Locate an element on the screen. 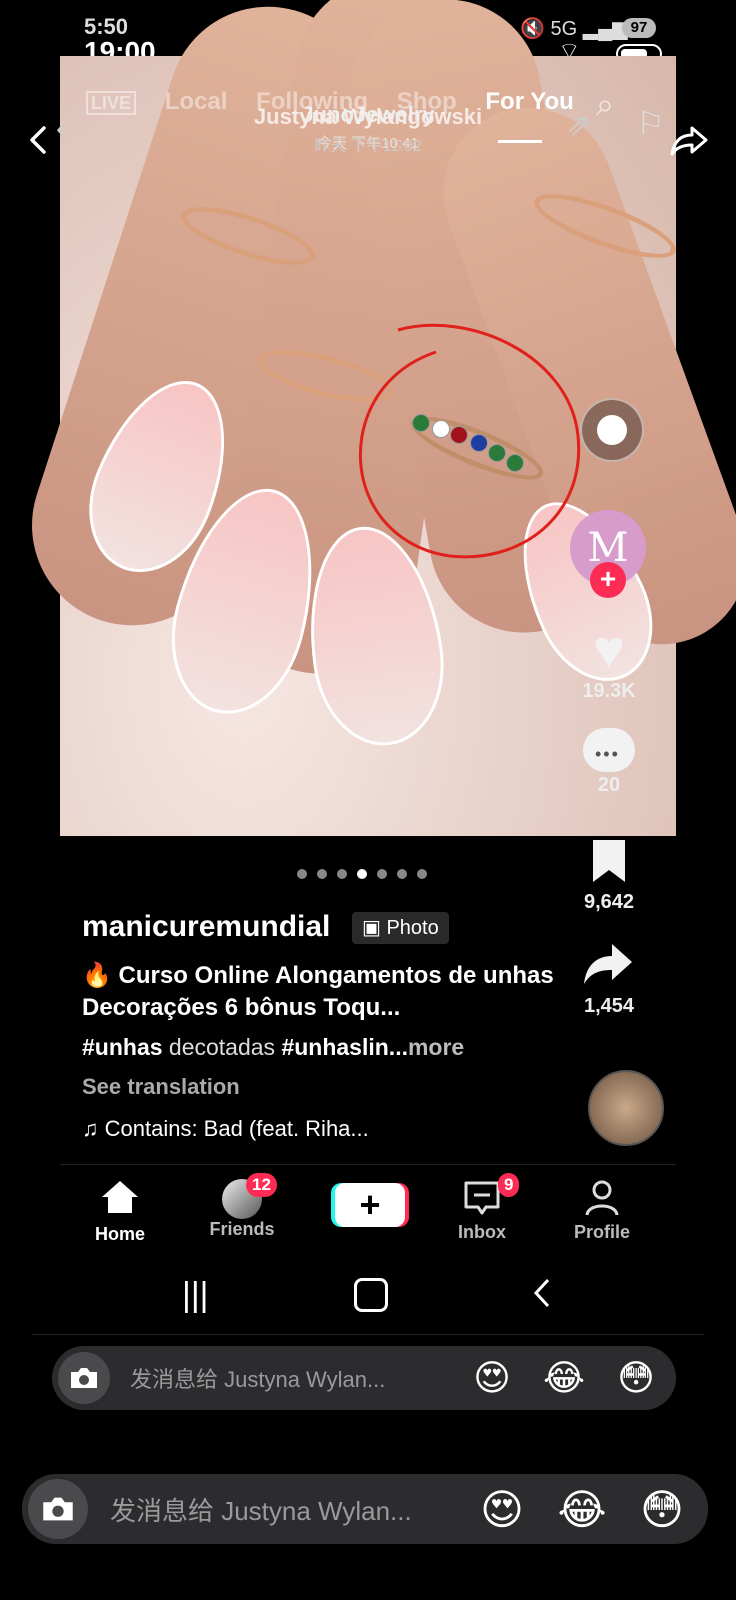  follow-plus-icon: + is located at coordinates (608, 580).